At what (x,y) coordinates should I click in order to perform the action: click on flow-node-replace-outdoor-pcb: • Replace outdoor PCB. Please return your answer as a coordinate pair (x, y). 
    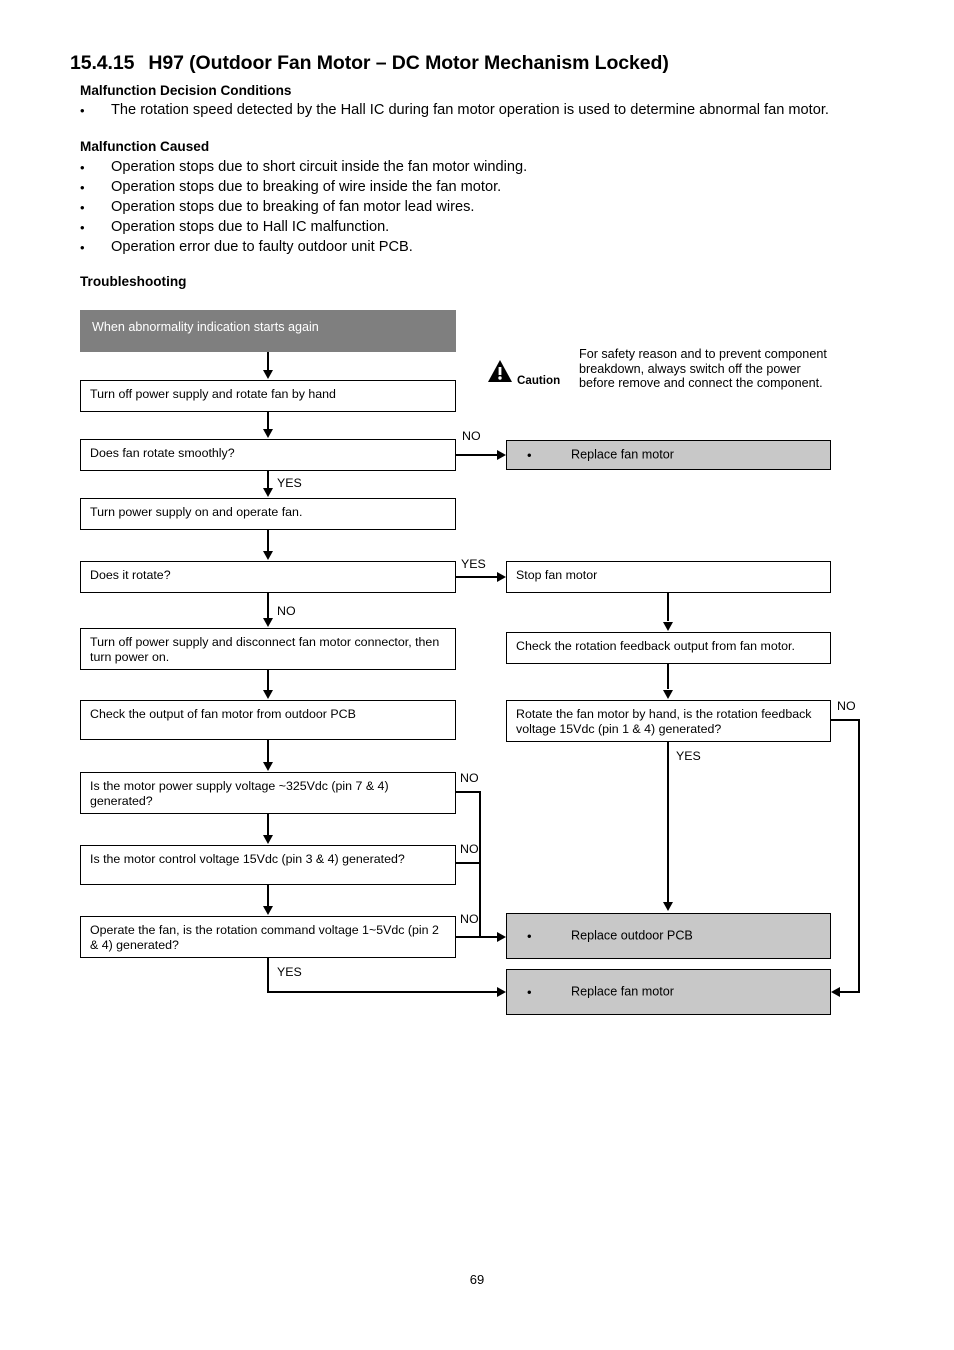
    Looking at the image, I should click on (668, 936).